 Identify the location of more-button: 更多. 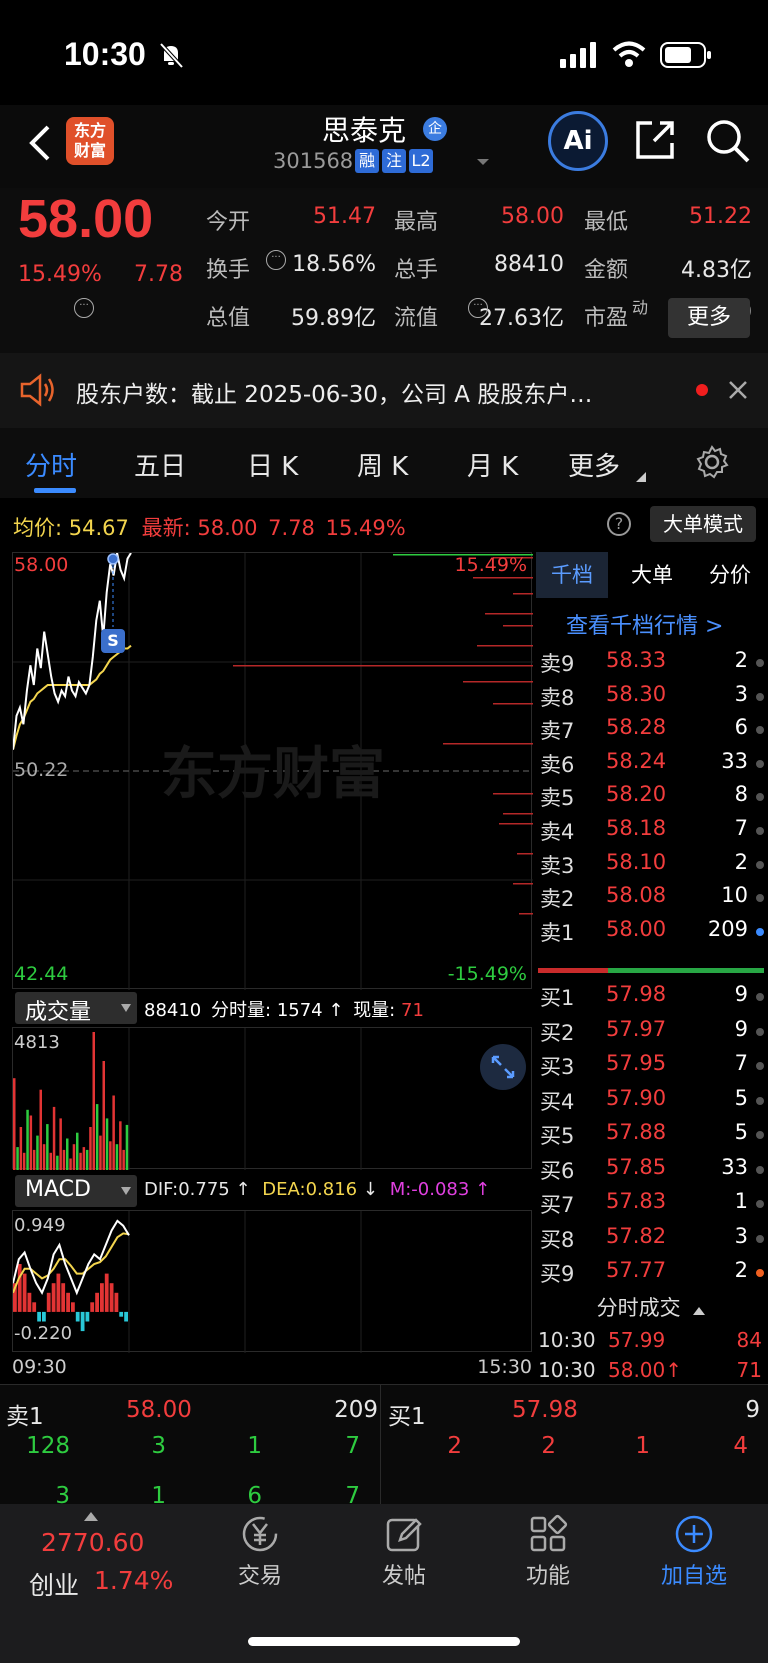
(709, 318).